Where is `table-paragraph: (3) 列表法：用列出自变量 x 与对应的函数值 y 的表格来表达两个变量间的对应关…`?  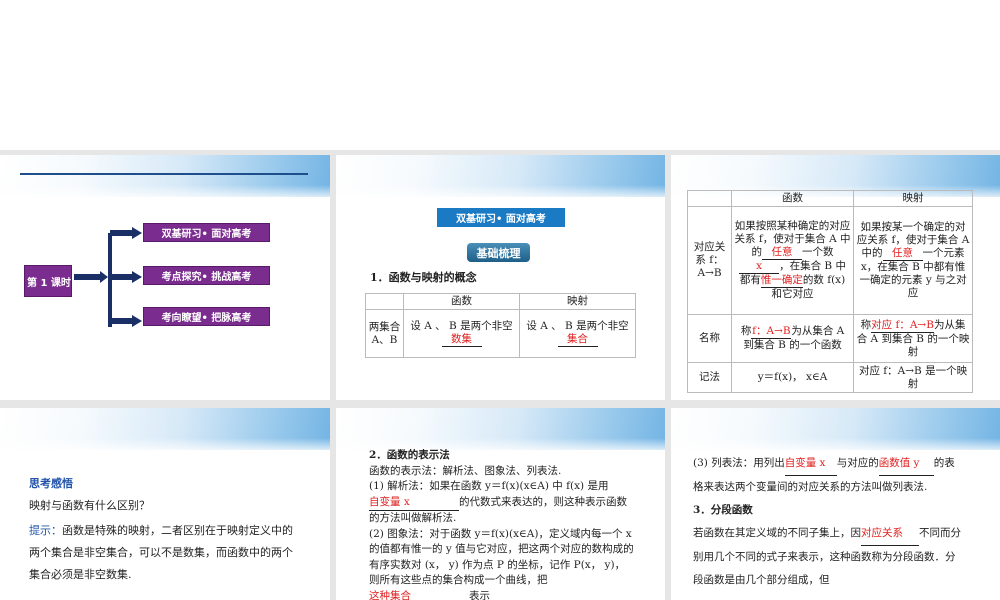
table-paragraph: (3) 列表法：用列出自变量 x 与对应的函数值 y 的表格来表达两个变量间的对应关… is located at coordinates (828, 475).